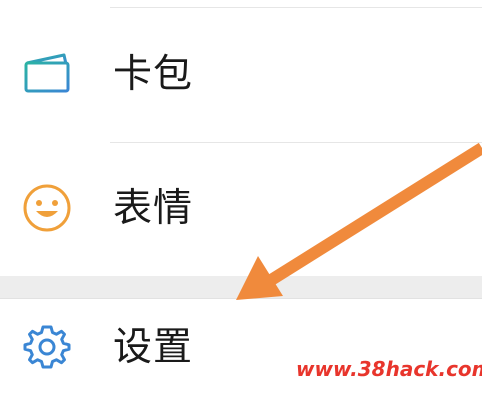 This screenshot has height=395, width=482. I want to click on gear-icon, so click(47, 348).